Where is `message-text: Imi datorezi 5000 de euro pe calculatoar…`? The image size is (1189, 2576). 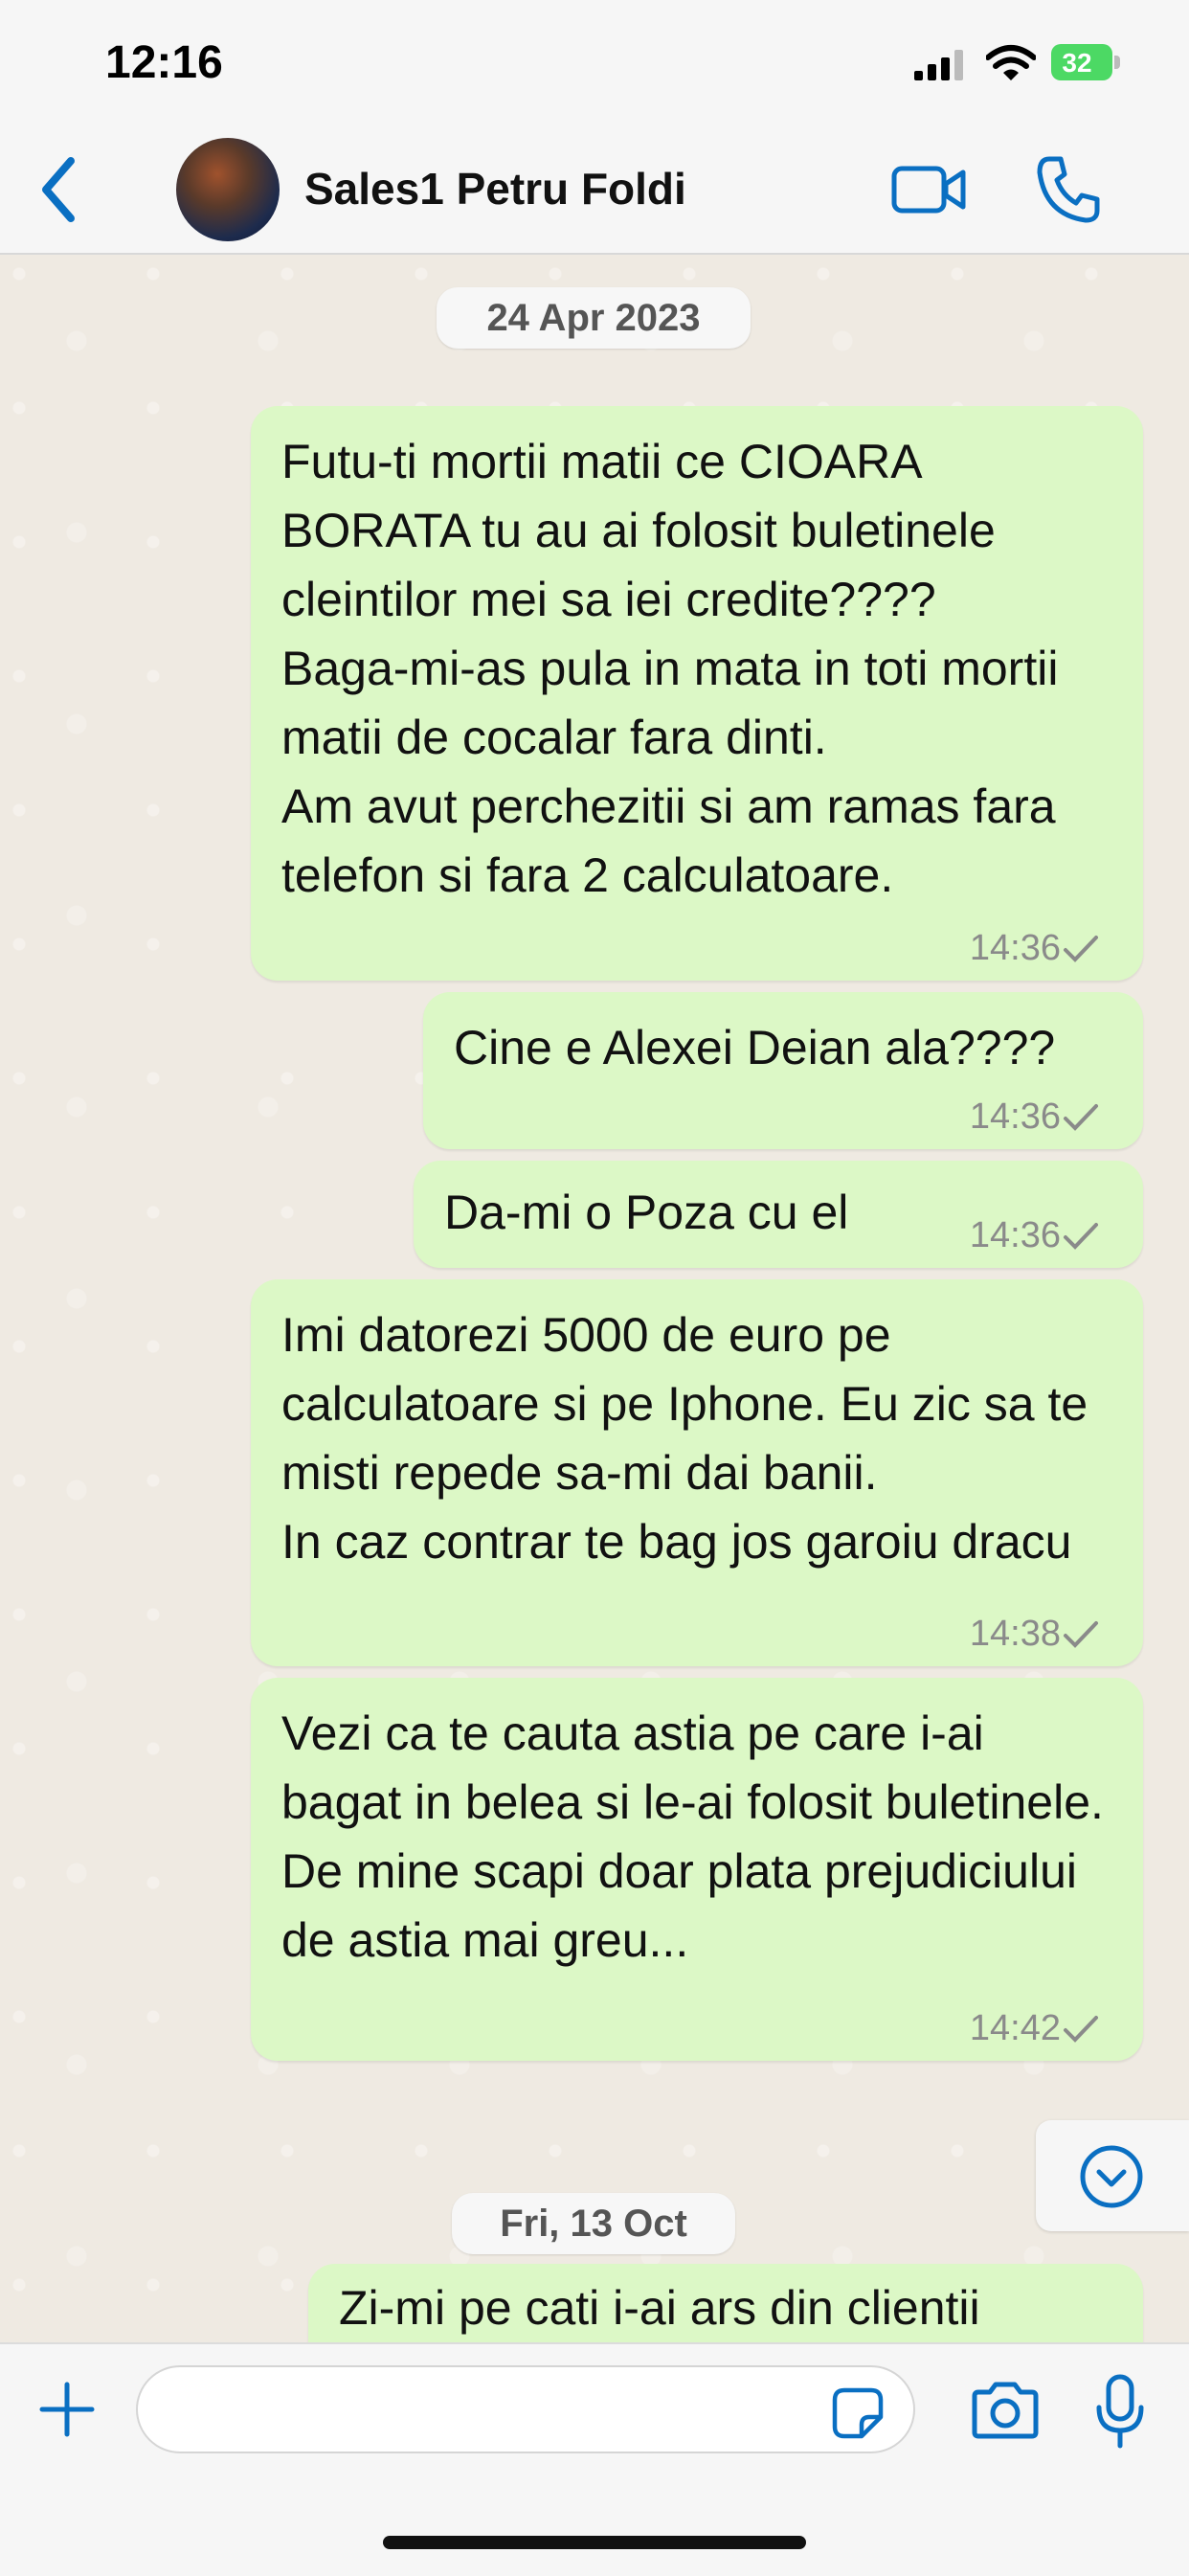 message-text: Imi datorezi 5000 de euro pe calculatoar… is located at coordinates (684, 1438).